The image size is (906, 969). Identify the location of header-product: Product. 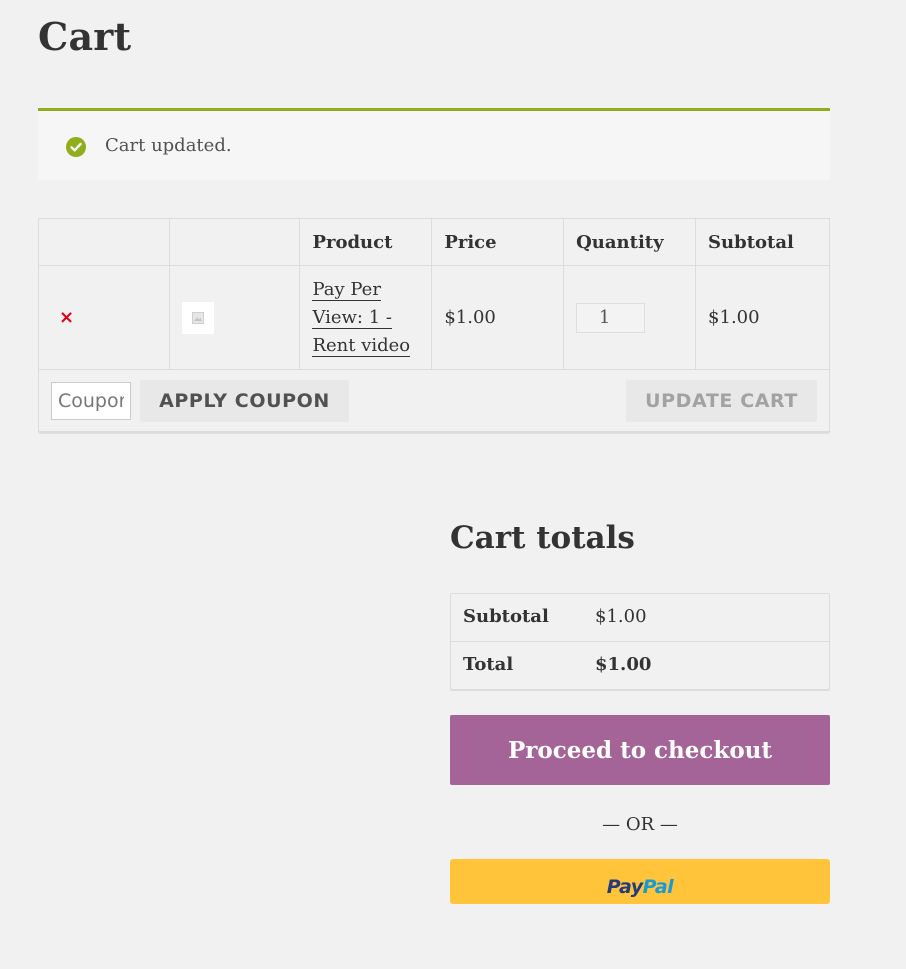
(366, 242).